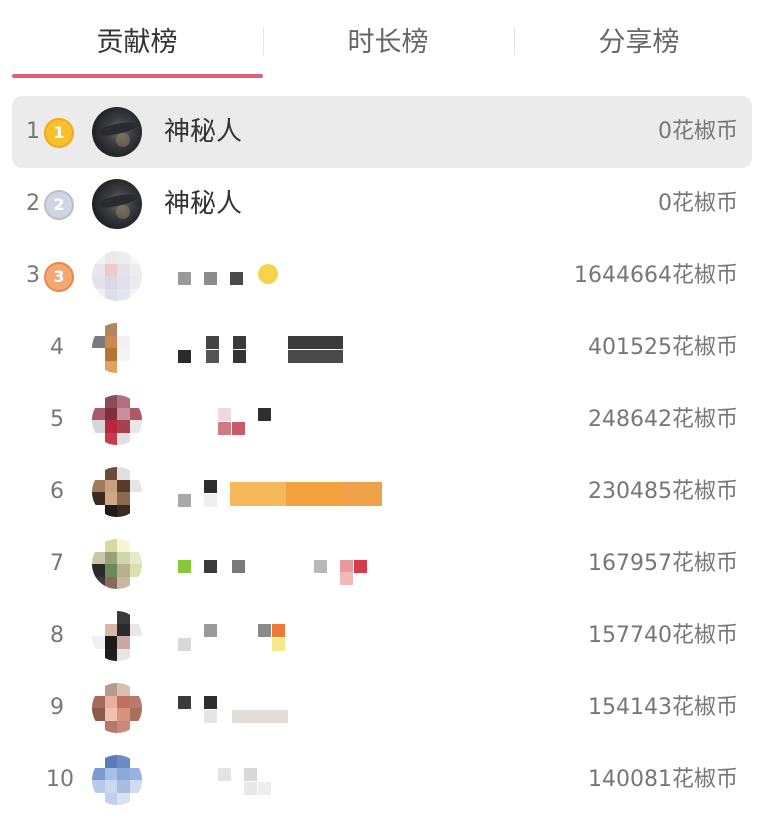 The image size is (770, 826). What do you see at coordinates (663, 347) in the screenshot?
I see `coin-amount: 401525花椒币` at bounding box center [663, 347].